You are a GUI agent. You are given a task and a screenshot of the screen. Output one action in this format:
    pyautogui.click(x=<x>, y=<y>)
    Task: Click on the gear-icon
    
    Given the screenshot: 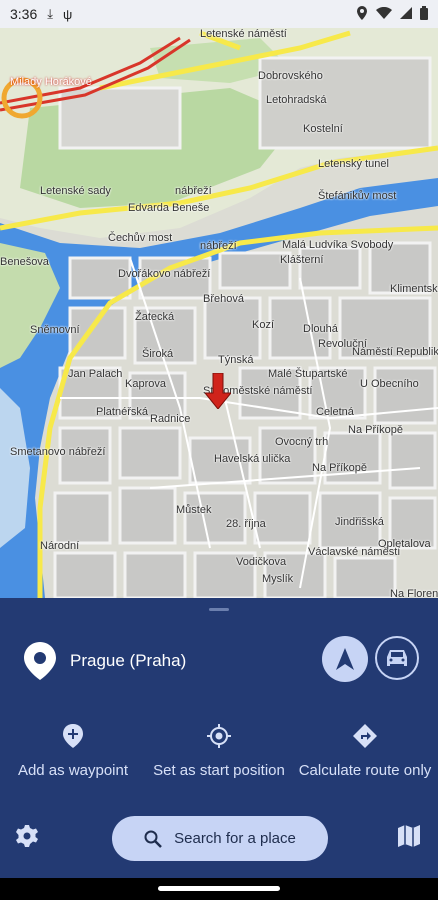 What is the action you would take?
    pyautogui.click(x=27, y=836)
    